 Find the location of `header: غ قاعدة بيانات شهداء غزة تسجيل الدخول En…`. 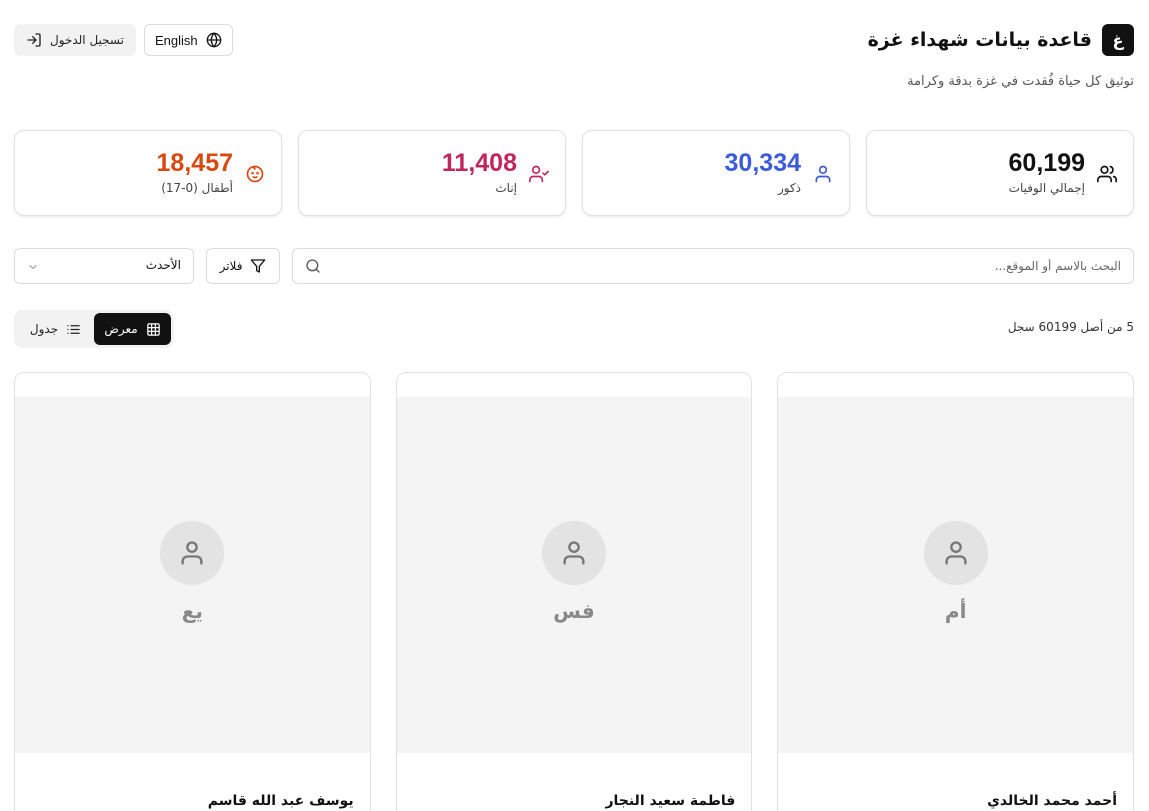

header: غ قاعدة بيانات شهداء غزة تسجيل الدخول En… is located at coordinates (574, 40).